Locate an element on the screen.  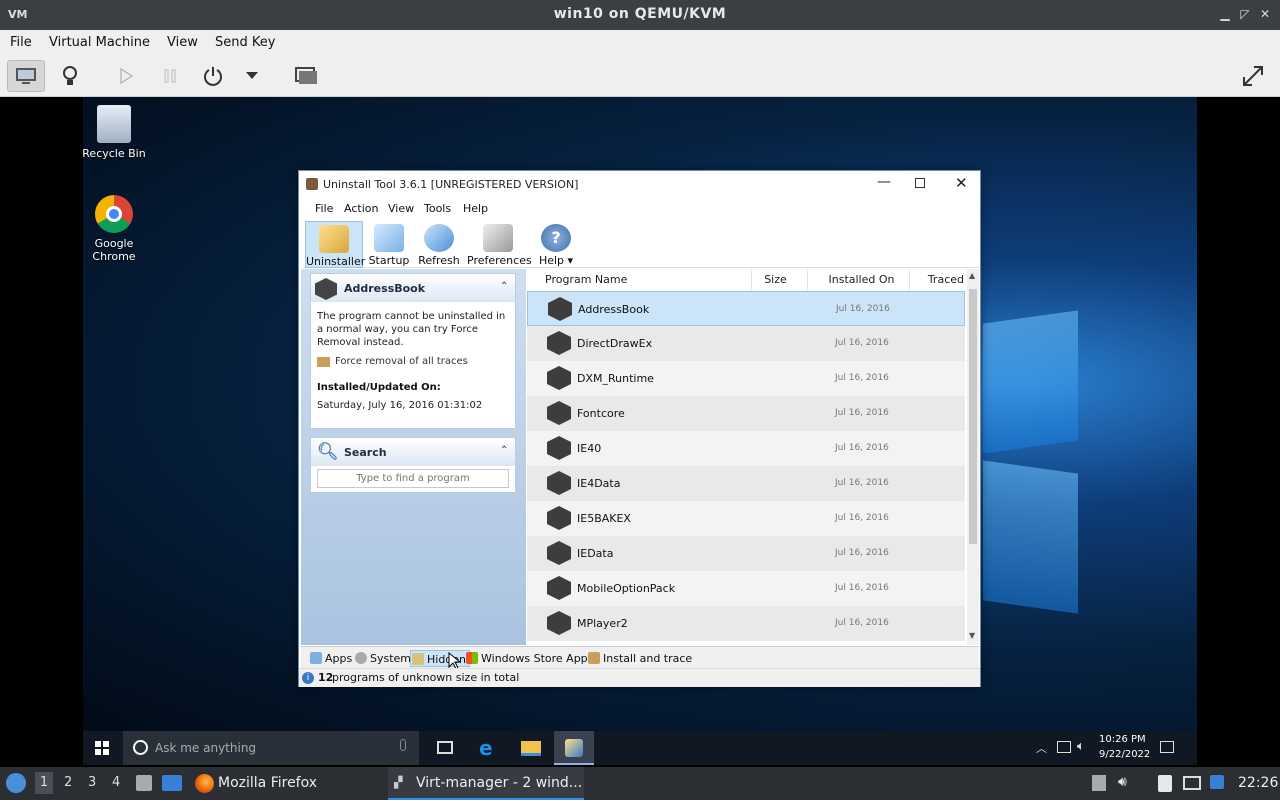
firefox-taskbar-button: Mozilla Firefox is located at coordinates (288, 783).